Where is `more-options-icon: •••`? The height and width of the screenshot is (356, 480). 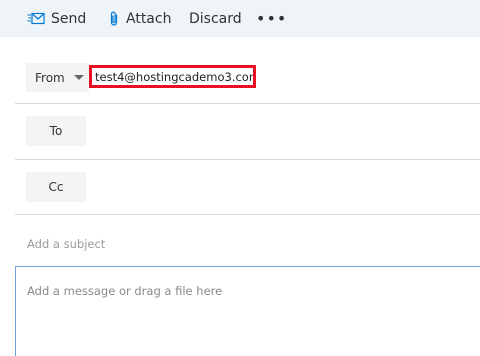 more-options-icon: ••• is located at coordinates (272, 18).